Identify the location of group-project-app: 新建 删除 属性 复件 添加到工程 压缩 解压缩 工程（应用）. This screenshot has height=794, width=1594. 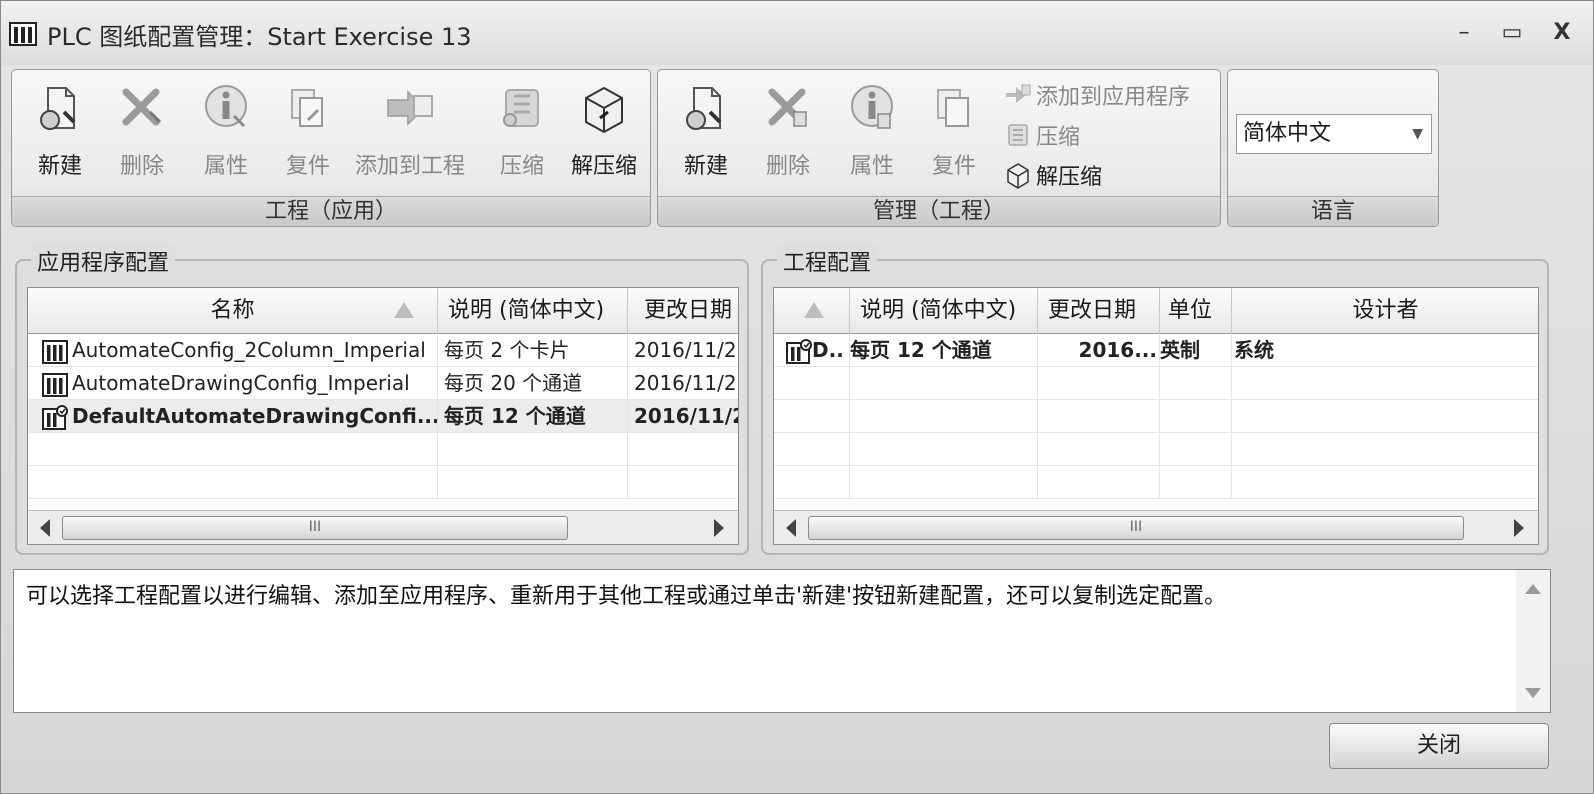
(331, 148).